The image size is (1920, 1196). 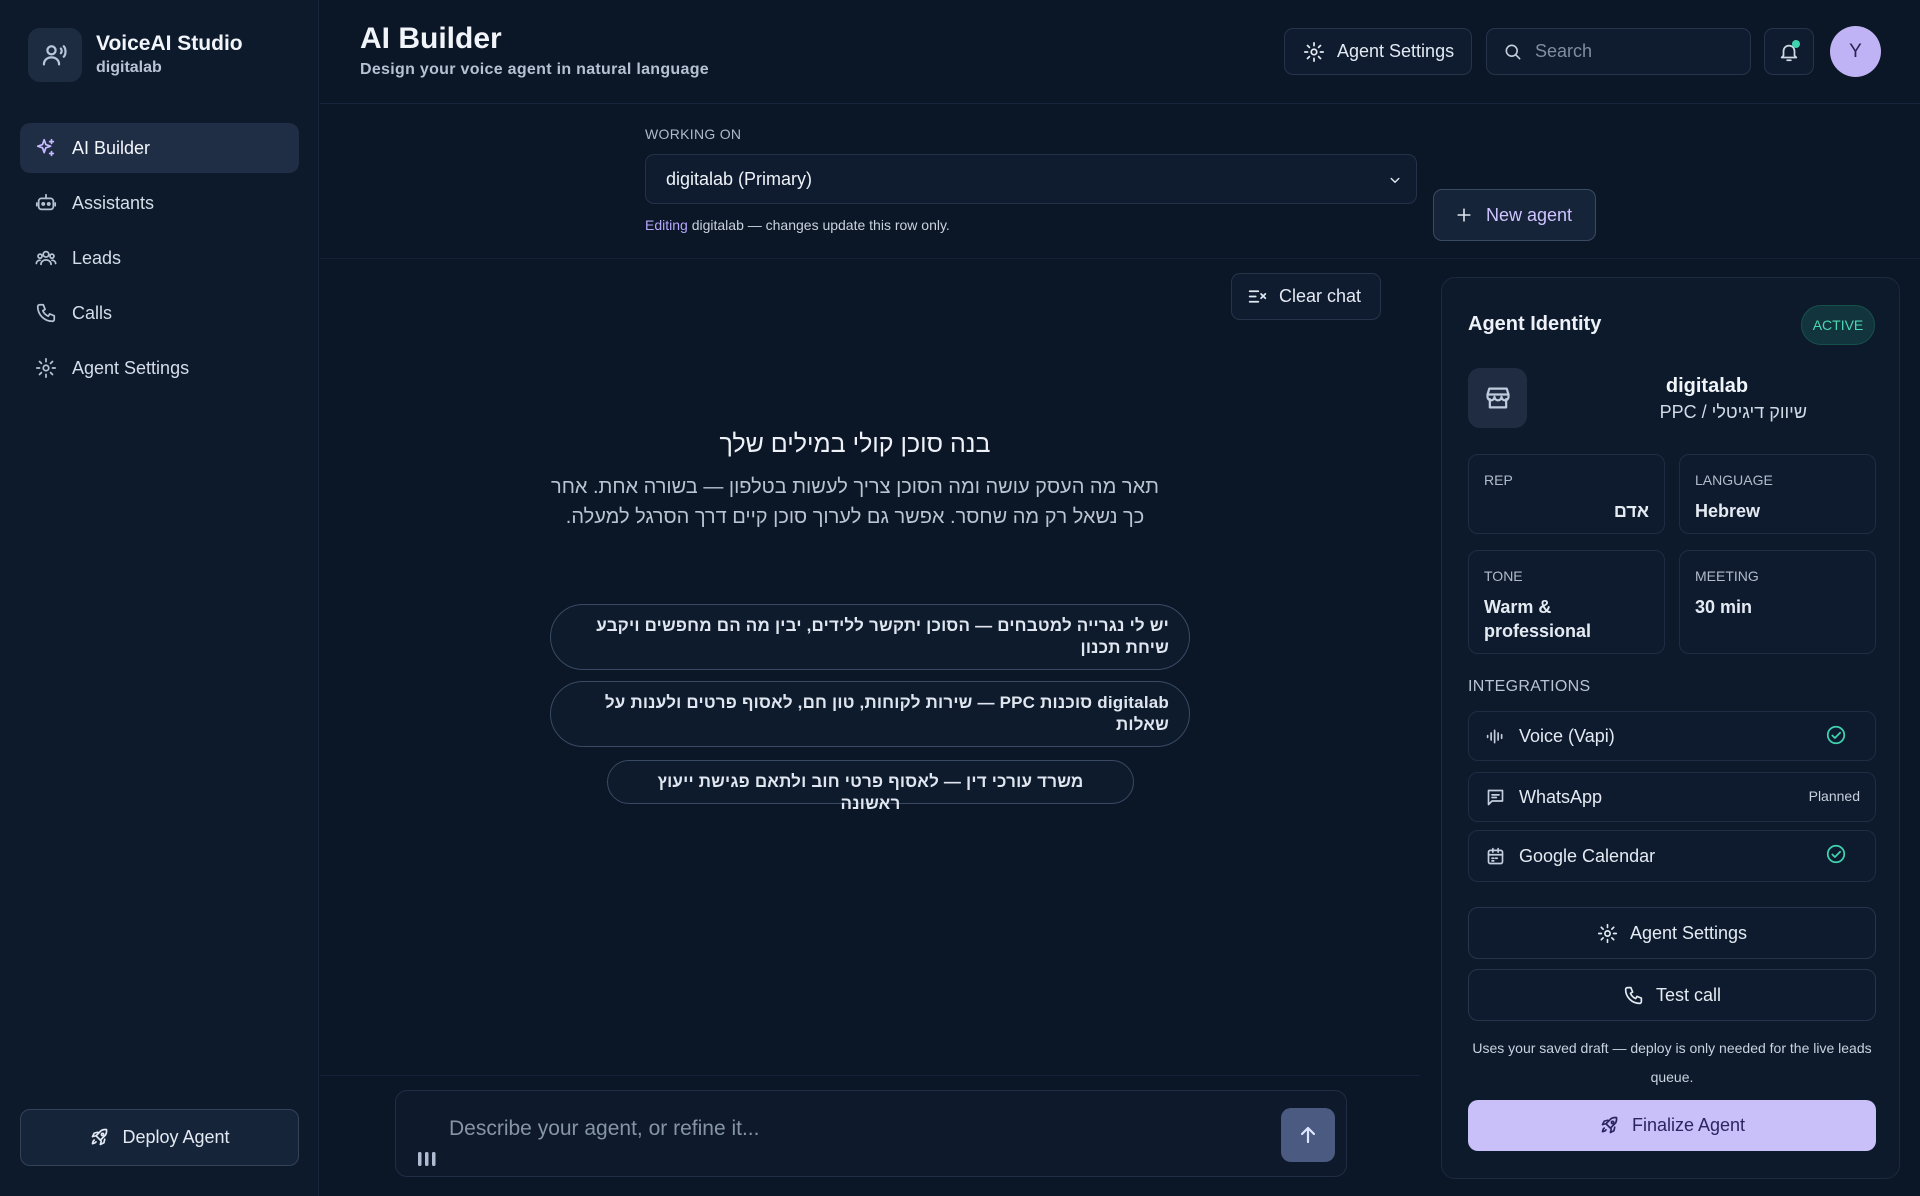 I want to click on integration-google-calendar: Google Calendar, so click(x=1672, y=856).